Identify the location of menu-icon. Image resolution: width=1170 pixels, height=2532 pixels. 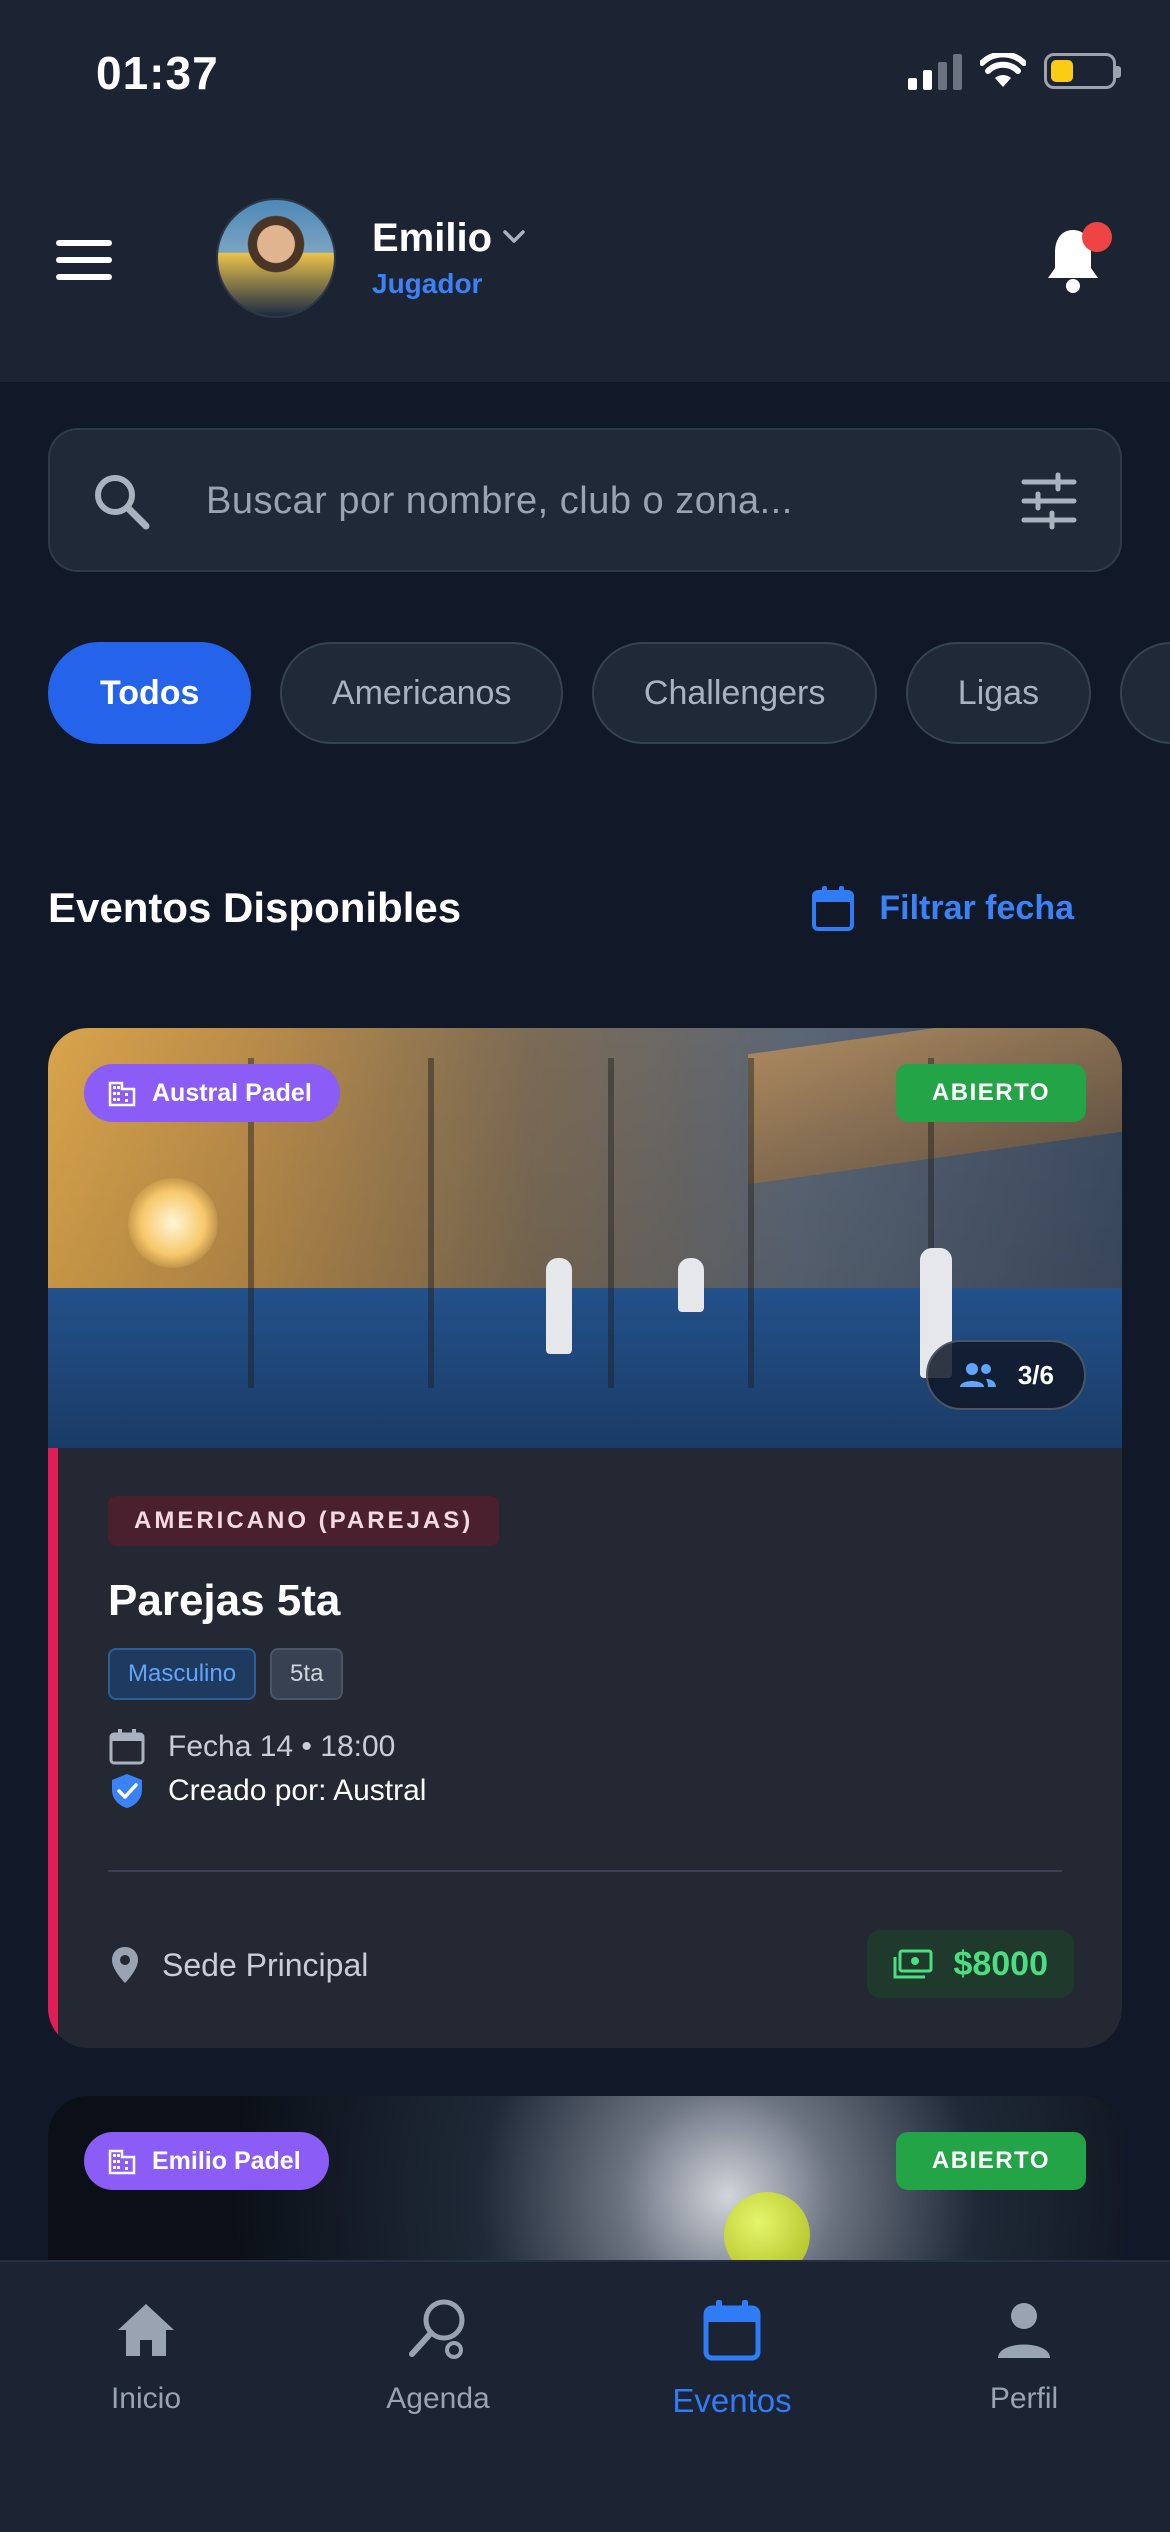
(84, 260).